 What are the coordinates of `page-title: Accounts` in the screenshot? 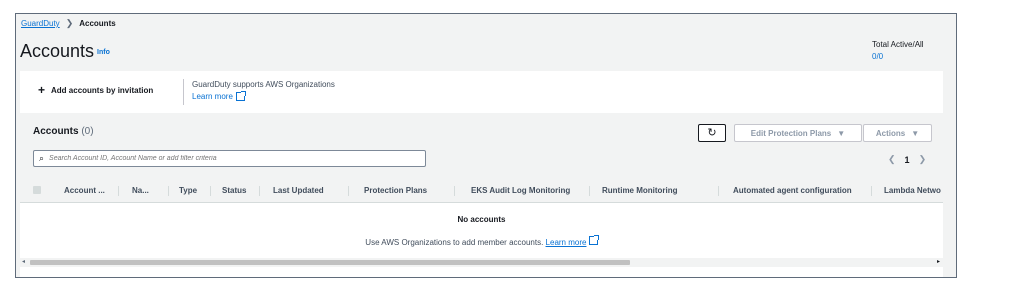 It's located at (57, 51).